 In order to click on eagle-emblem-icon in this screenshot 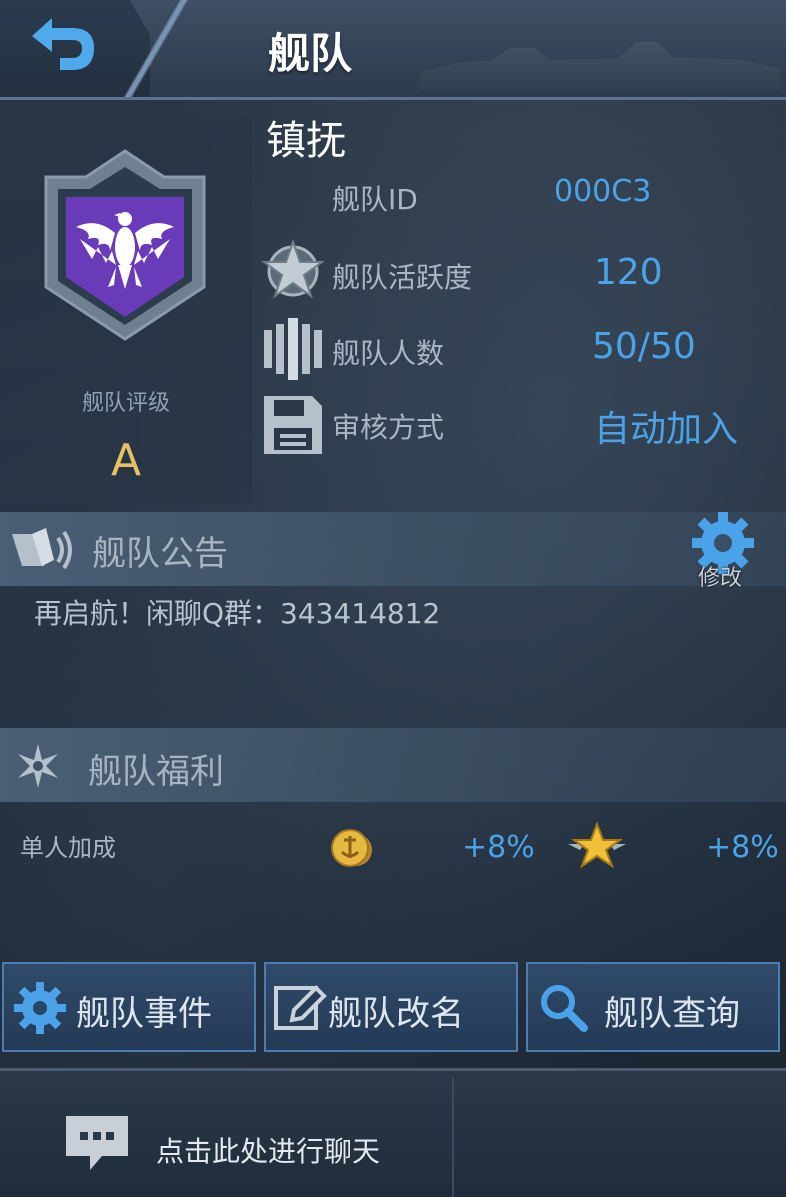, I will do `click(125, 245)`.